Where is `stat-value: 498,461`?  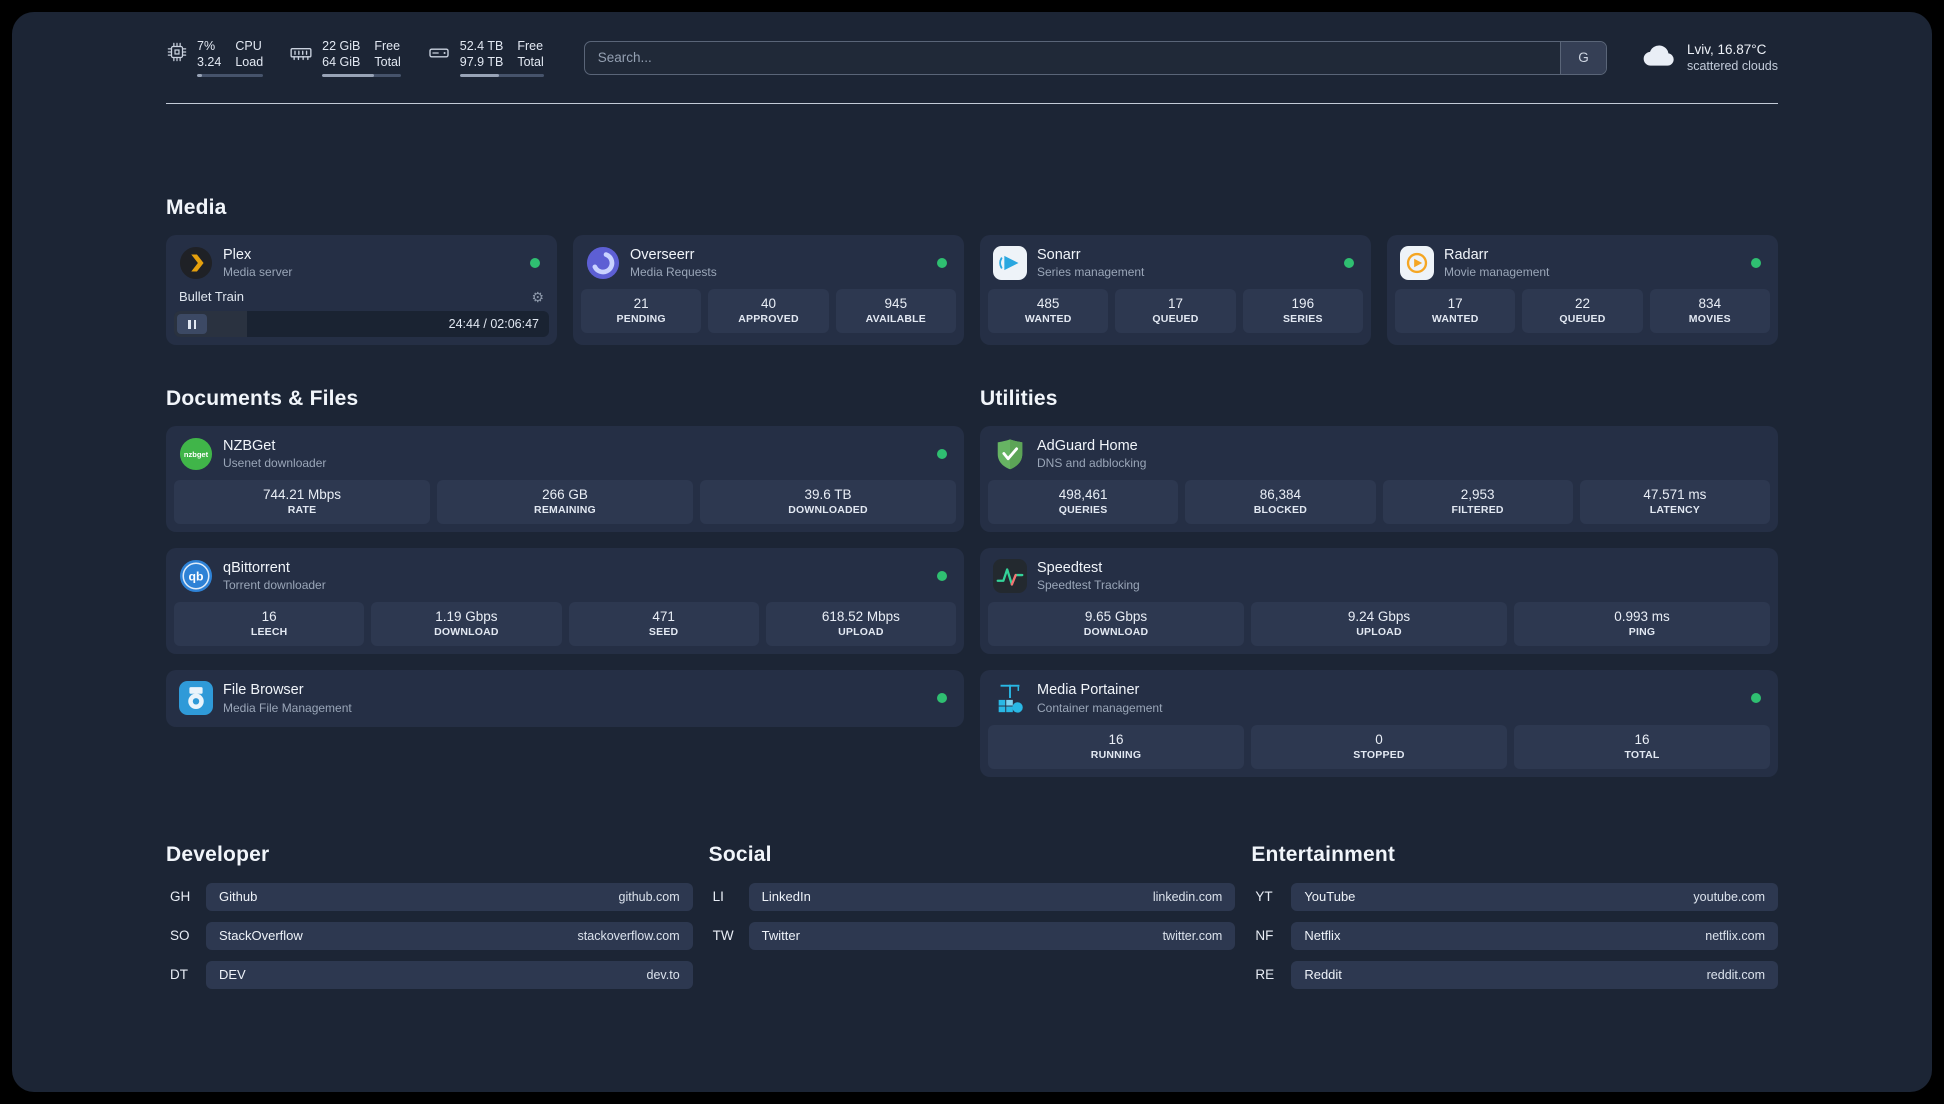
stat-value: 498,461 is located at coordinates (1083, 495).